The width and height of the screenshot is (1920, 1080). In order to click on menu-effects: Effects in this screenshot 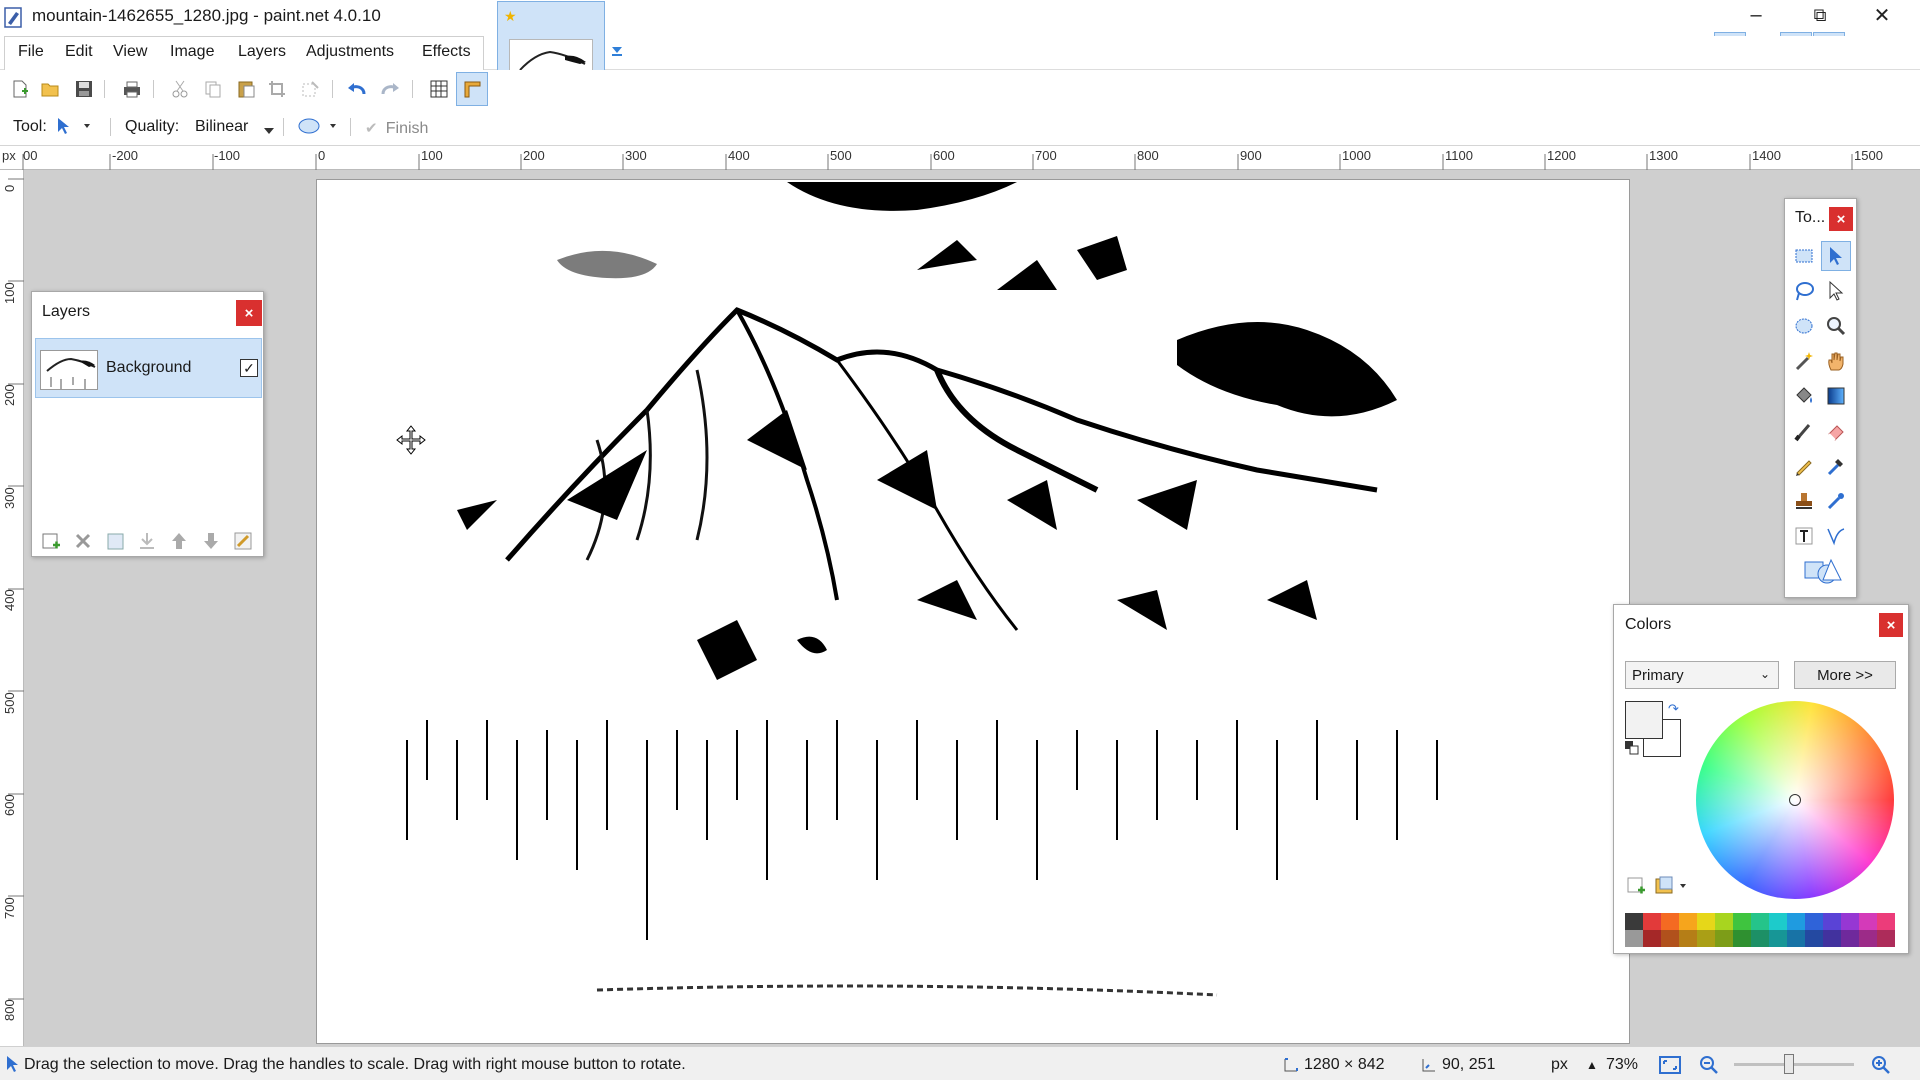, I will do `click(446, 52)`.